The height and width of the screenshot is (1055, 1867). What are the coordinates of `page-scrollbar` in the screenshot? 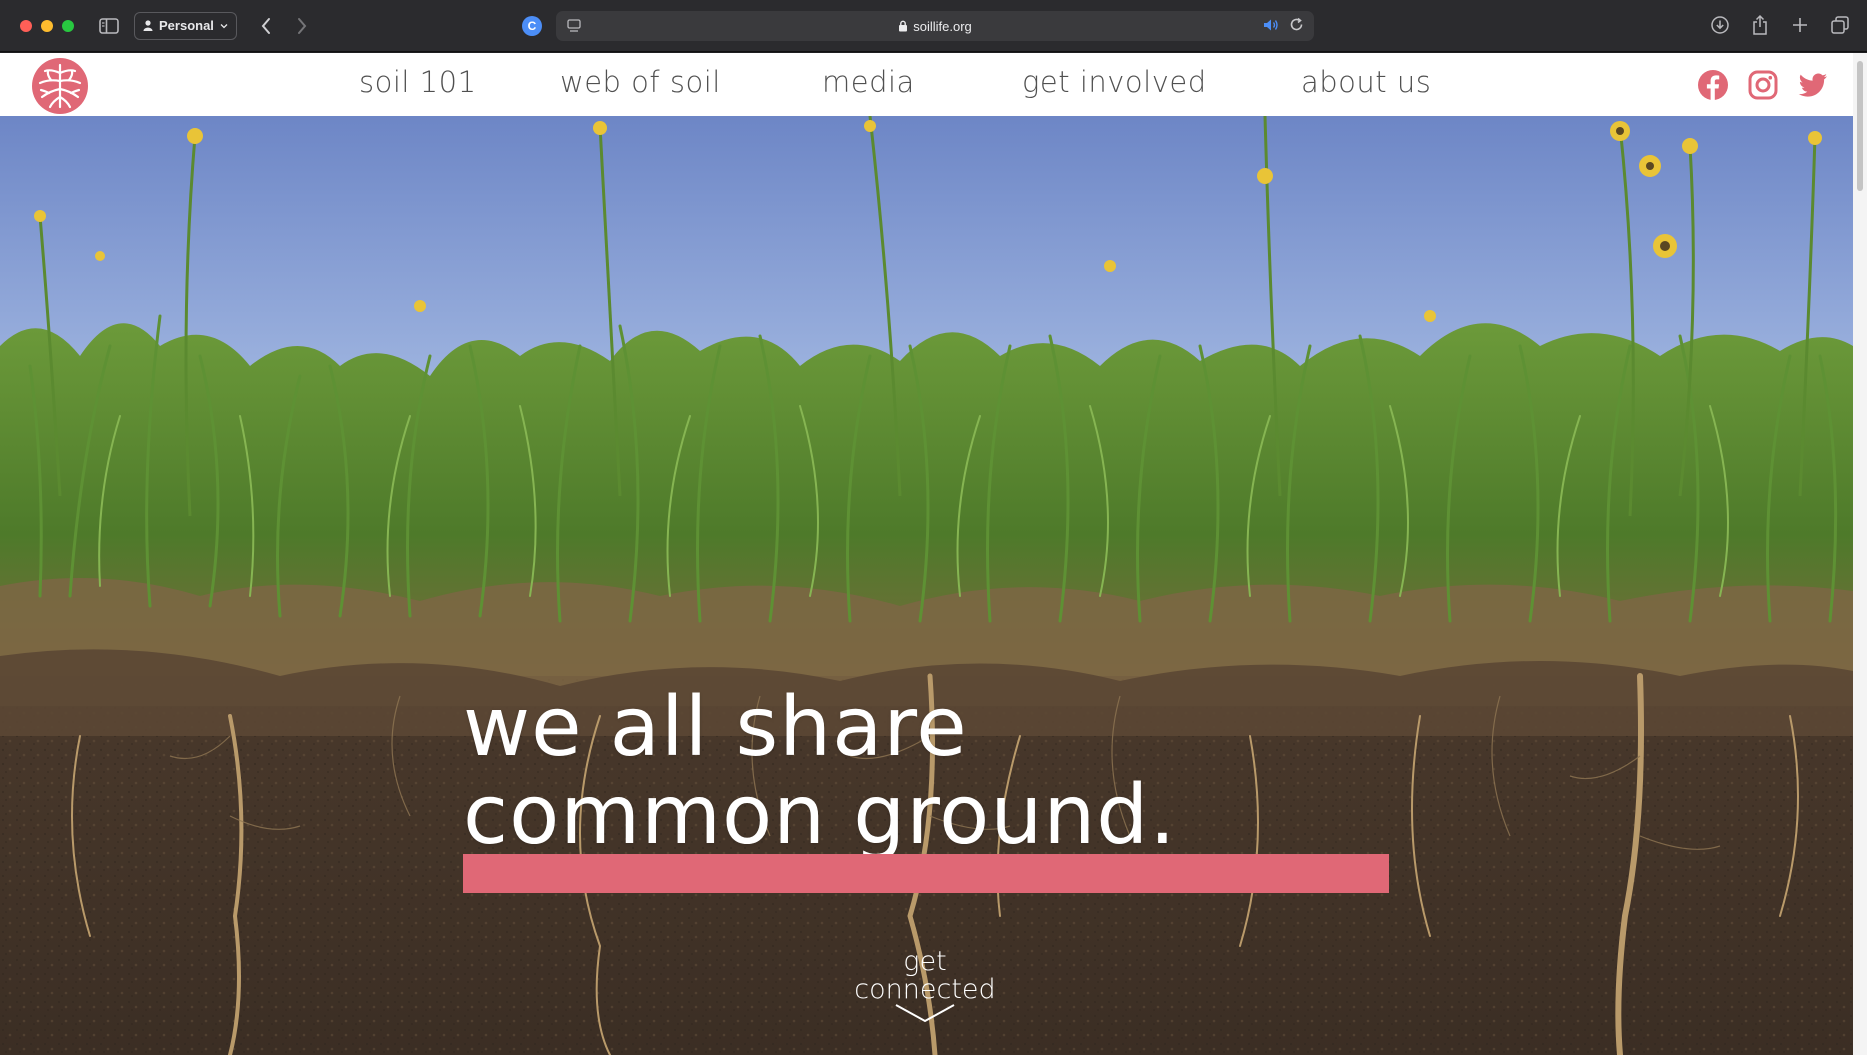 It's located at (1860, 554).